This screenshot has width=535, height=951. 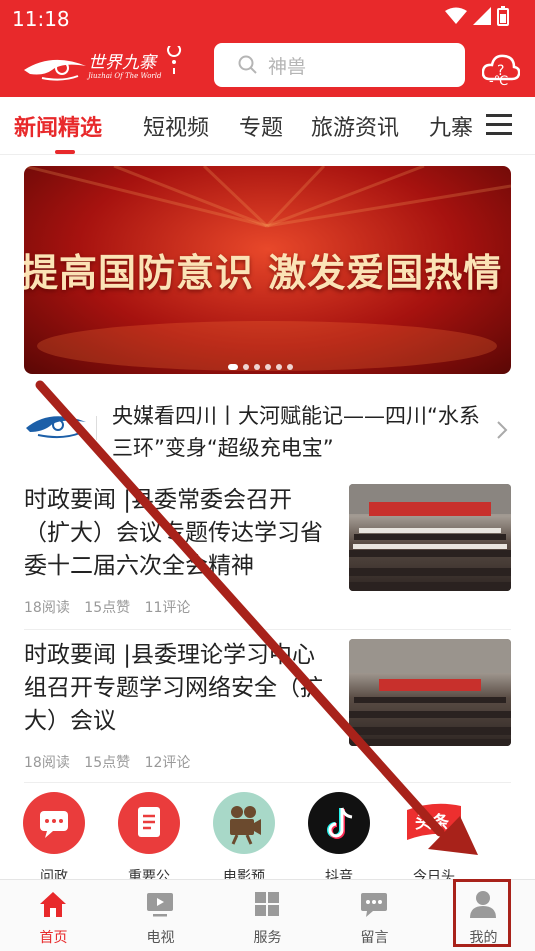 I want to click on header-bar: 11:18 世界九寨 Jiuzhai Of The World 神兽 ? -℃, so click(x=267, y=48).